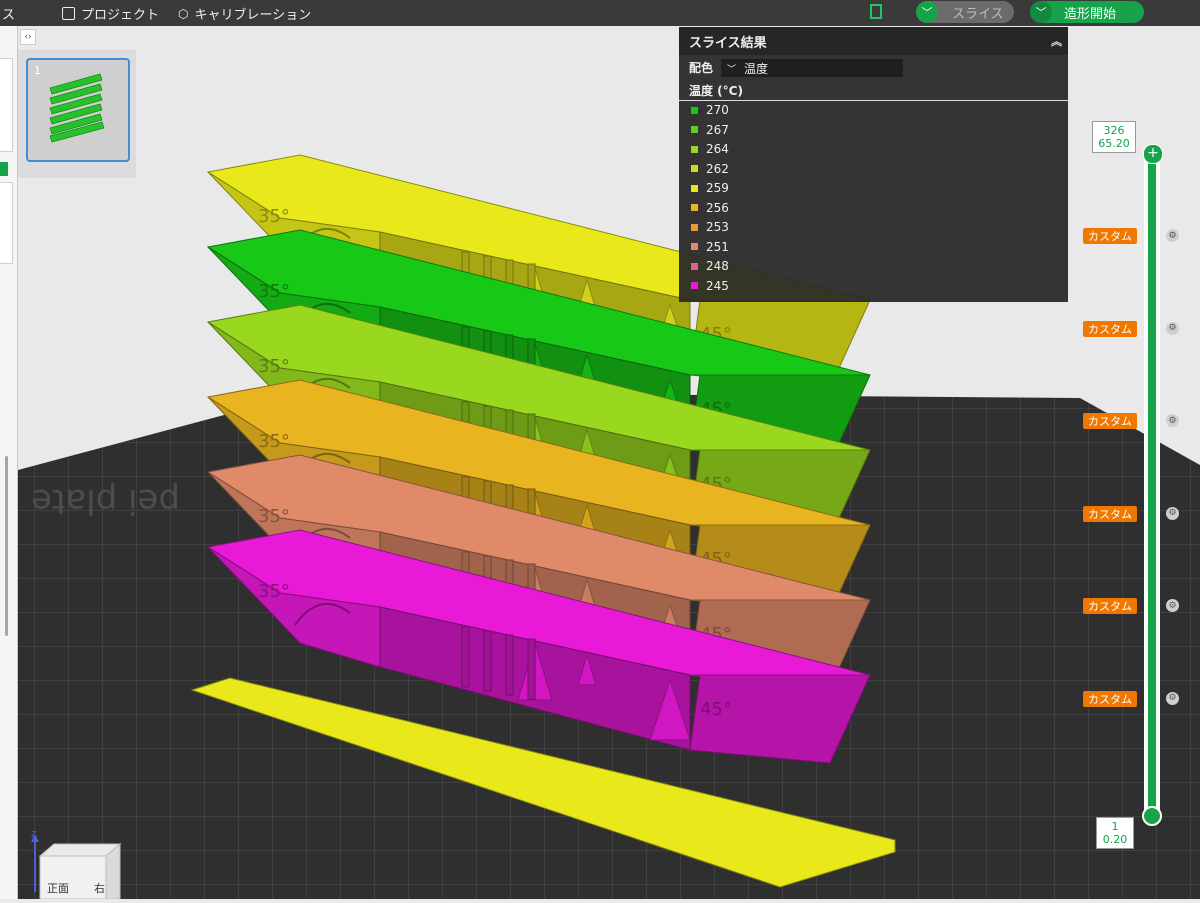 The image size is (1200, 903). What do you see at coordinates (717, 188) in the screenshot?
I see `legend-value: 259` at bounding box center [717, 188].